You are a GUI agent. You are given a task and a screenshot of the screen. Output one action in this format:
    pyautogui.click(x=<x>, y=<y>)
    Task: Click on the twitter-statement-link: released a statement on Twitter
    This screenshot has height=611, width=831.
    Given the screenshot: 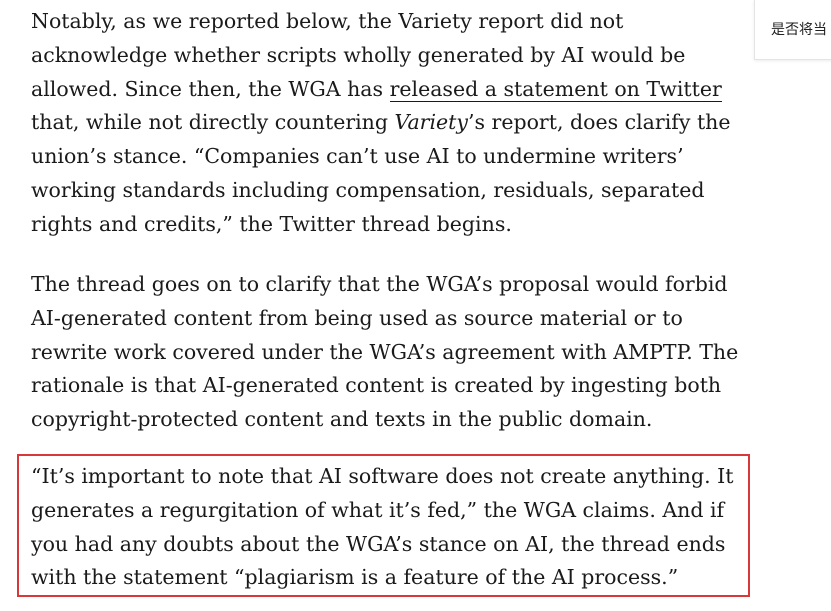 What is the action you would take?
    pyautogui.click(x=555, y=89)
    